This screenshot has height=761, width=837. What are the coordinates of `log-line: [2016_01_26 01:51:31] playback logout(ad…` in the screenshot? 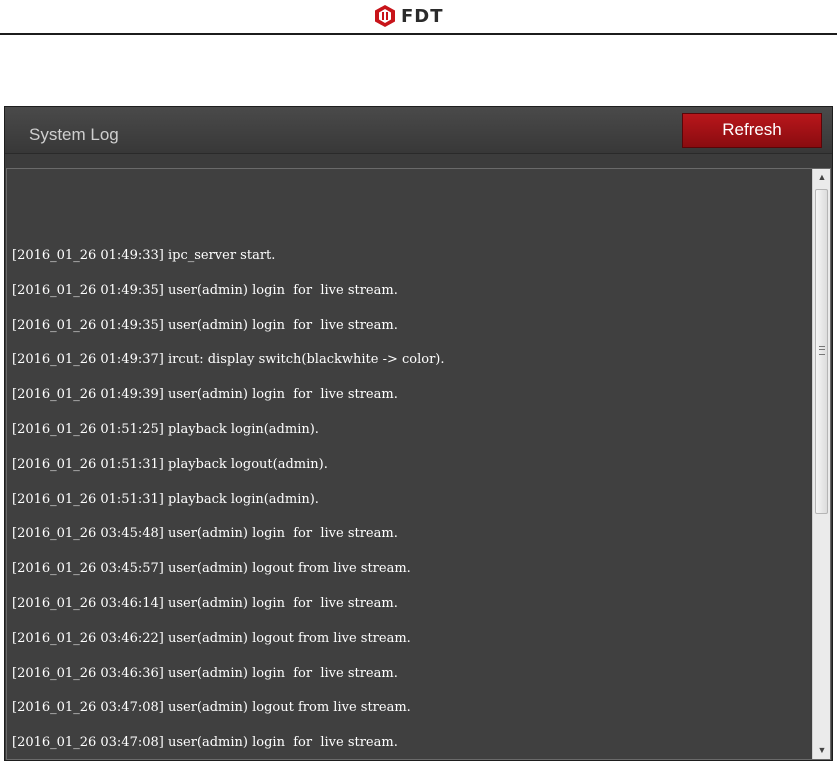 It's located at (170, 464).